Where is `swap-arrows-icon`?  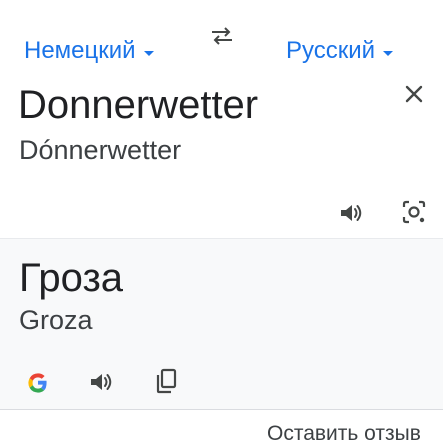
swap-arrows-icon is located at coordinates (222, 36).